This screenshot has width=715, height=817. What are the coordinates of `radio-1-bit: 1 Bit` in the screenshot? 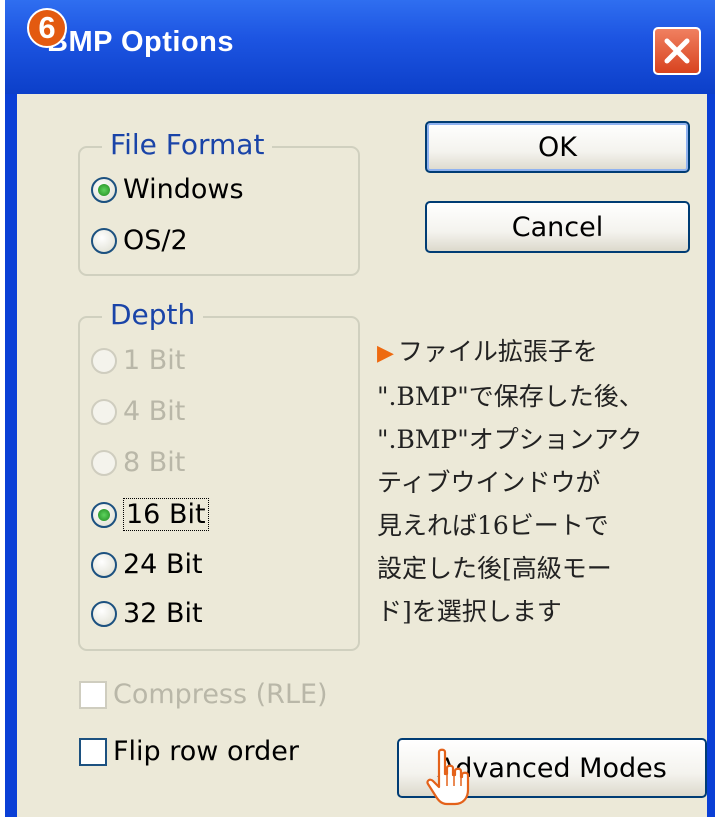 It's located at (138, 360).